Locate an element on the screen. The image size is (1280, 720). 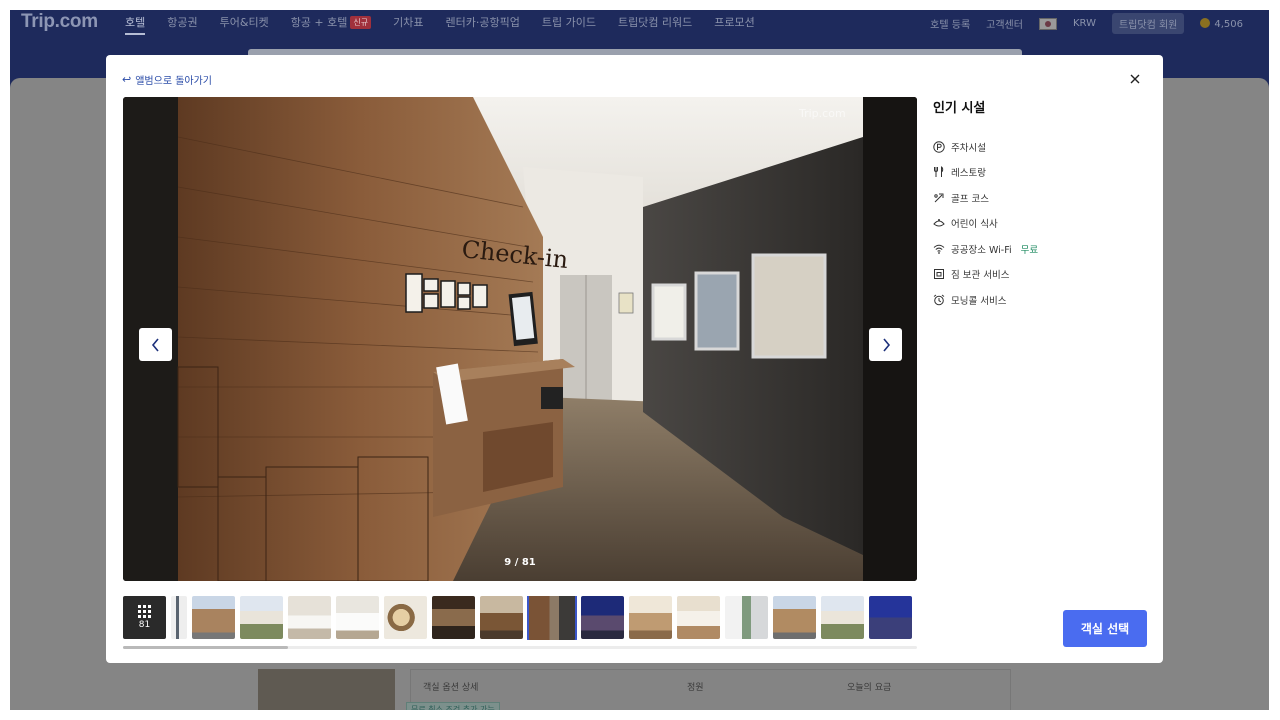
points-display: 4,506 is located at coordinates (1221, 23).